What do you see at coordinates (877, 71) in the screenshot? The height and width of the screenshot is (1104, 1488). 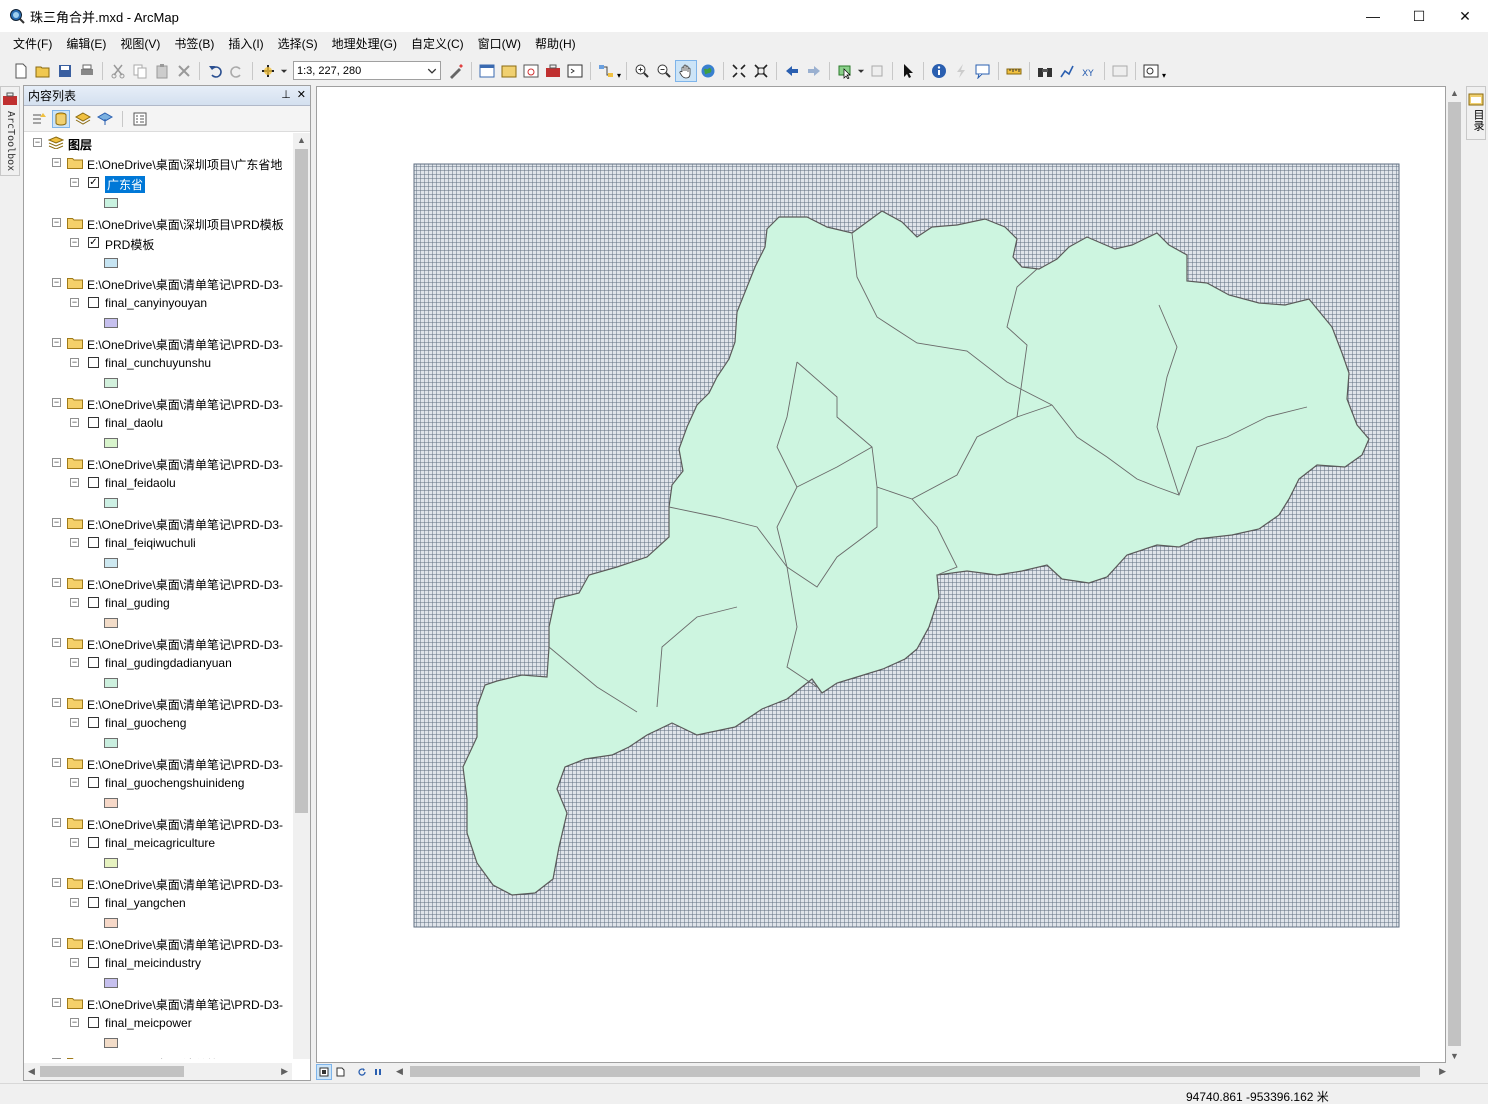 I see `clear-selection-button` at bounding box center [877, 71].